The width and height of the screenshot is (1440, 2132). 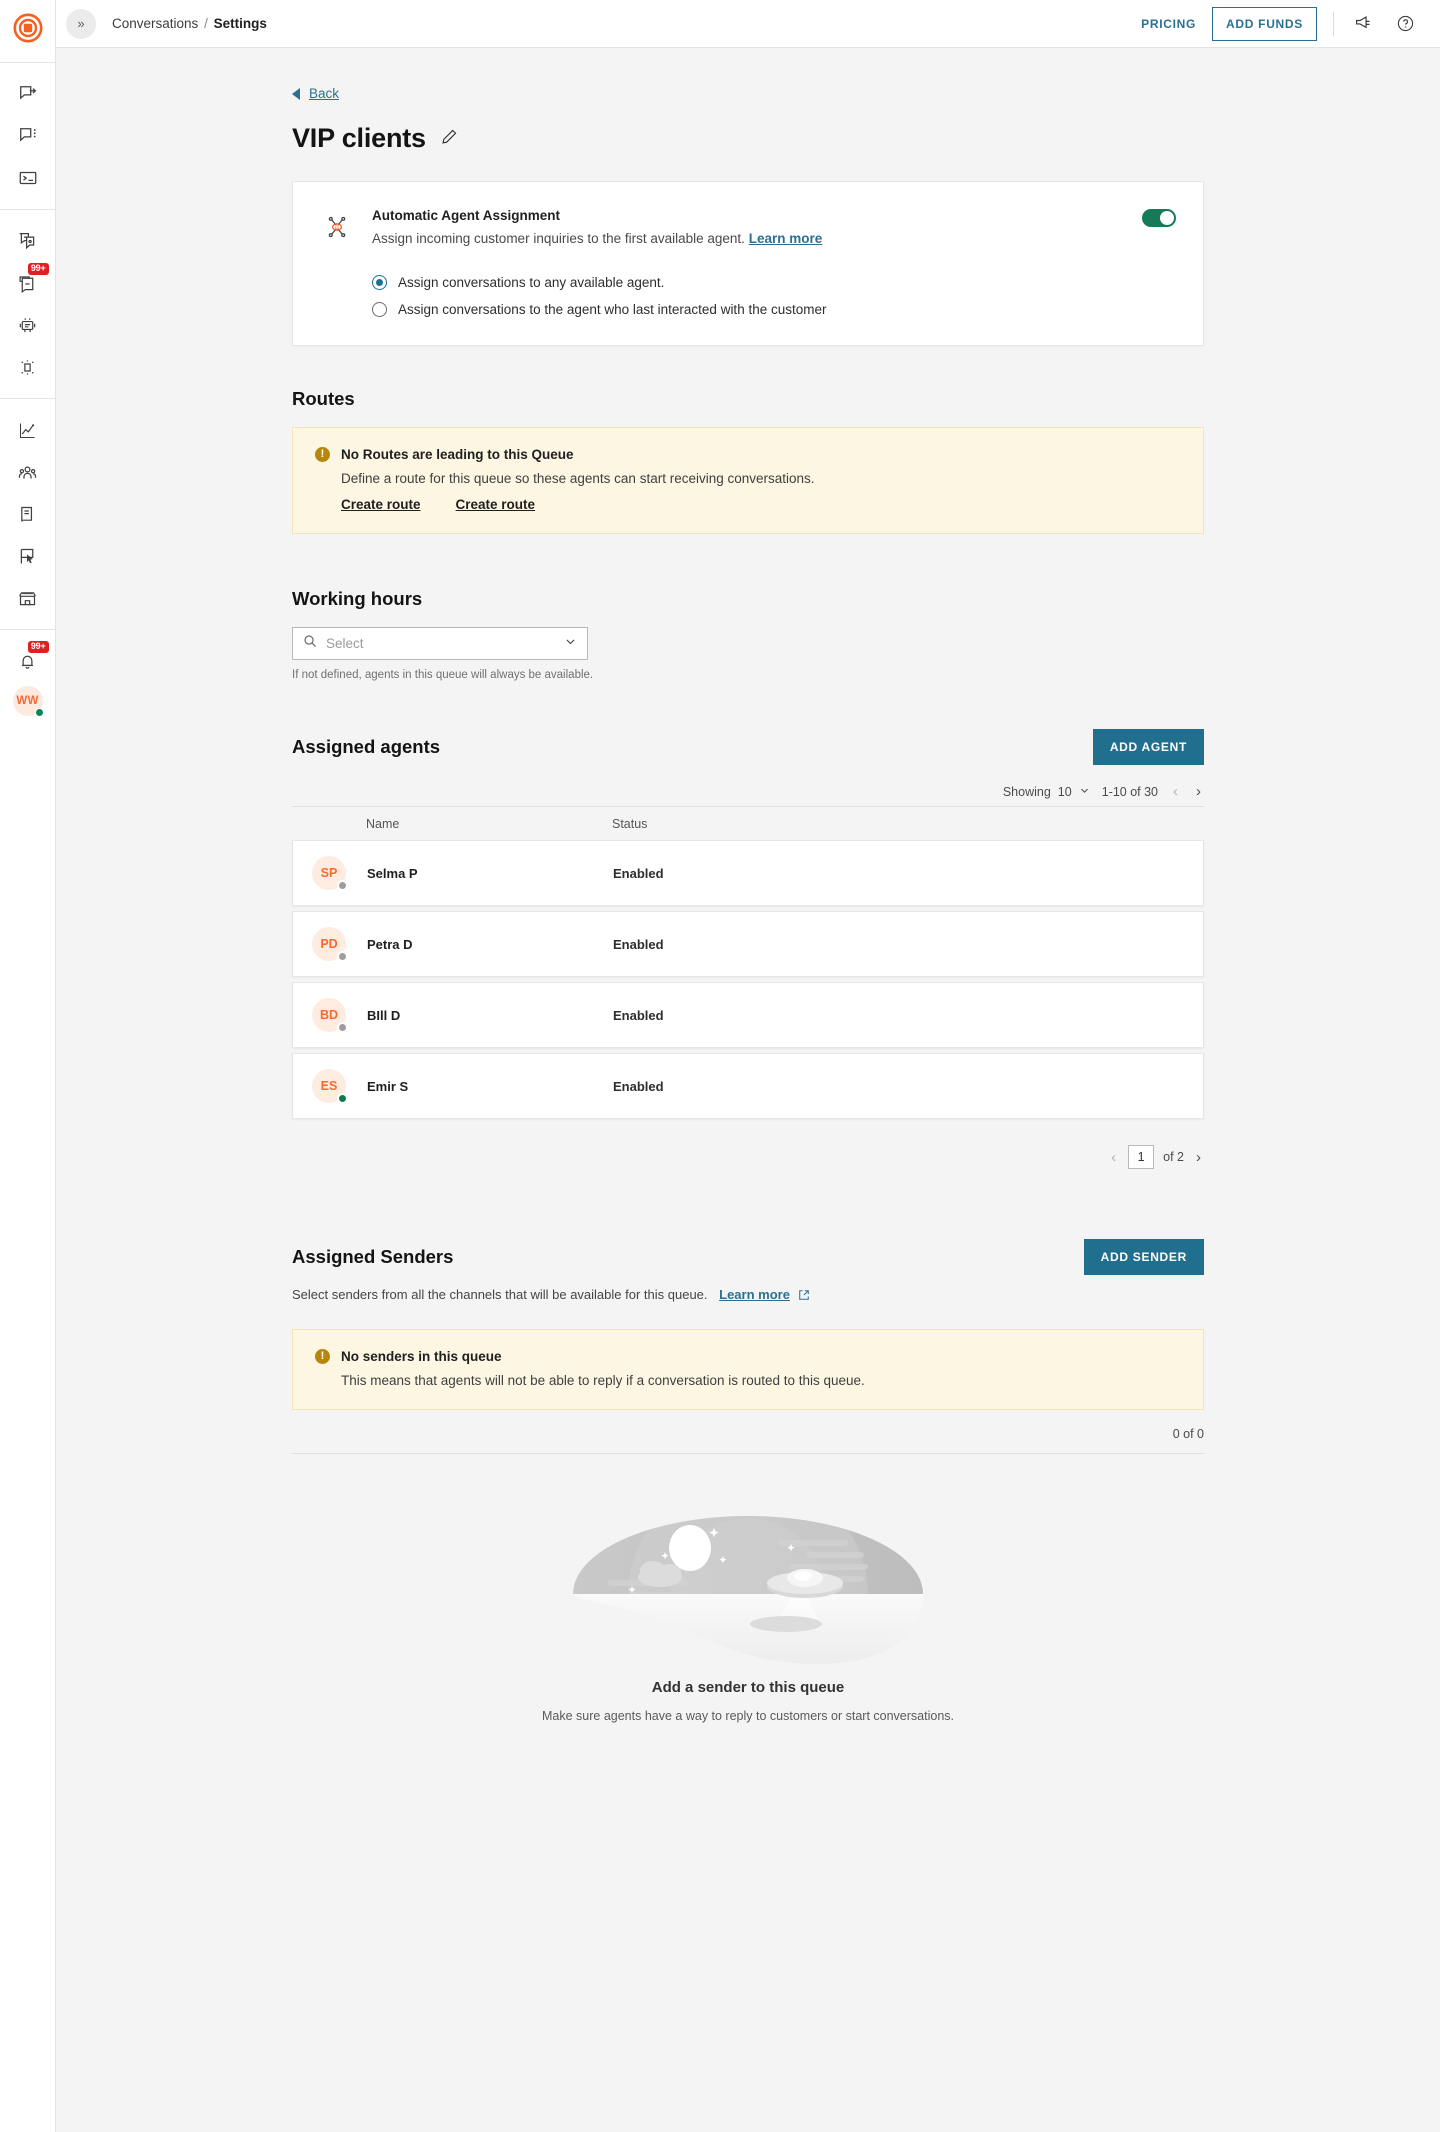 What do you see at coordinates (1188, 1434) in the screenshot?
I see `senders-count-label: 0 of 0` at bounding box center [1188, 1434].